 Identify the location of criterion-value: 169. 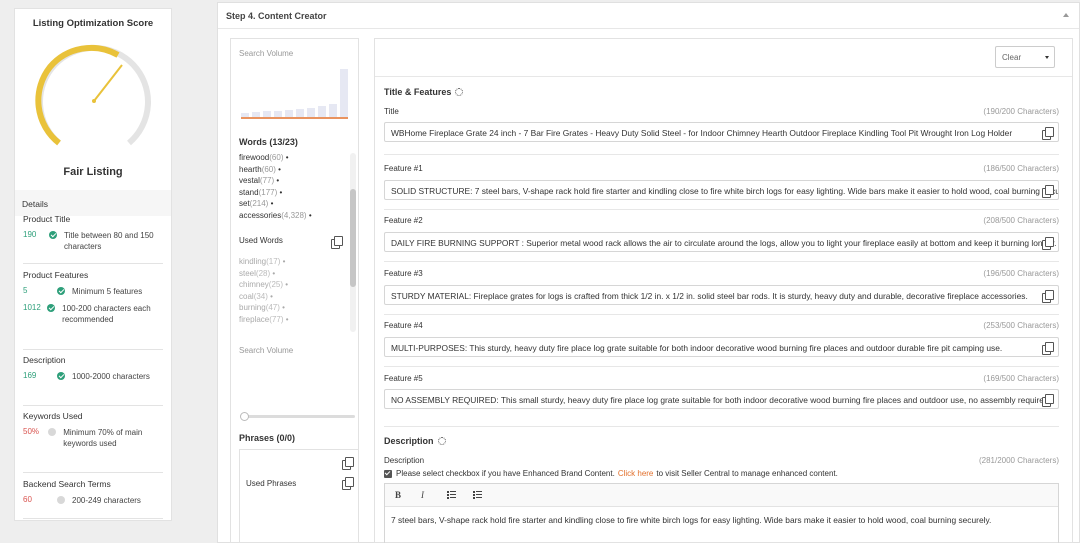
(30, 375).